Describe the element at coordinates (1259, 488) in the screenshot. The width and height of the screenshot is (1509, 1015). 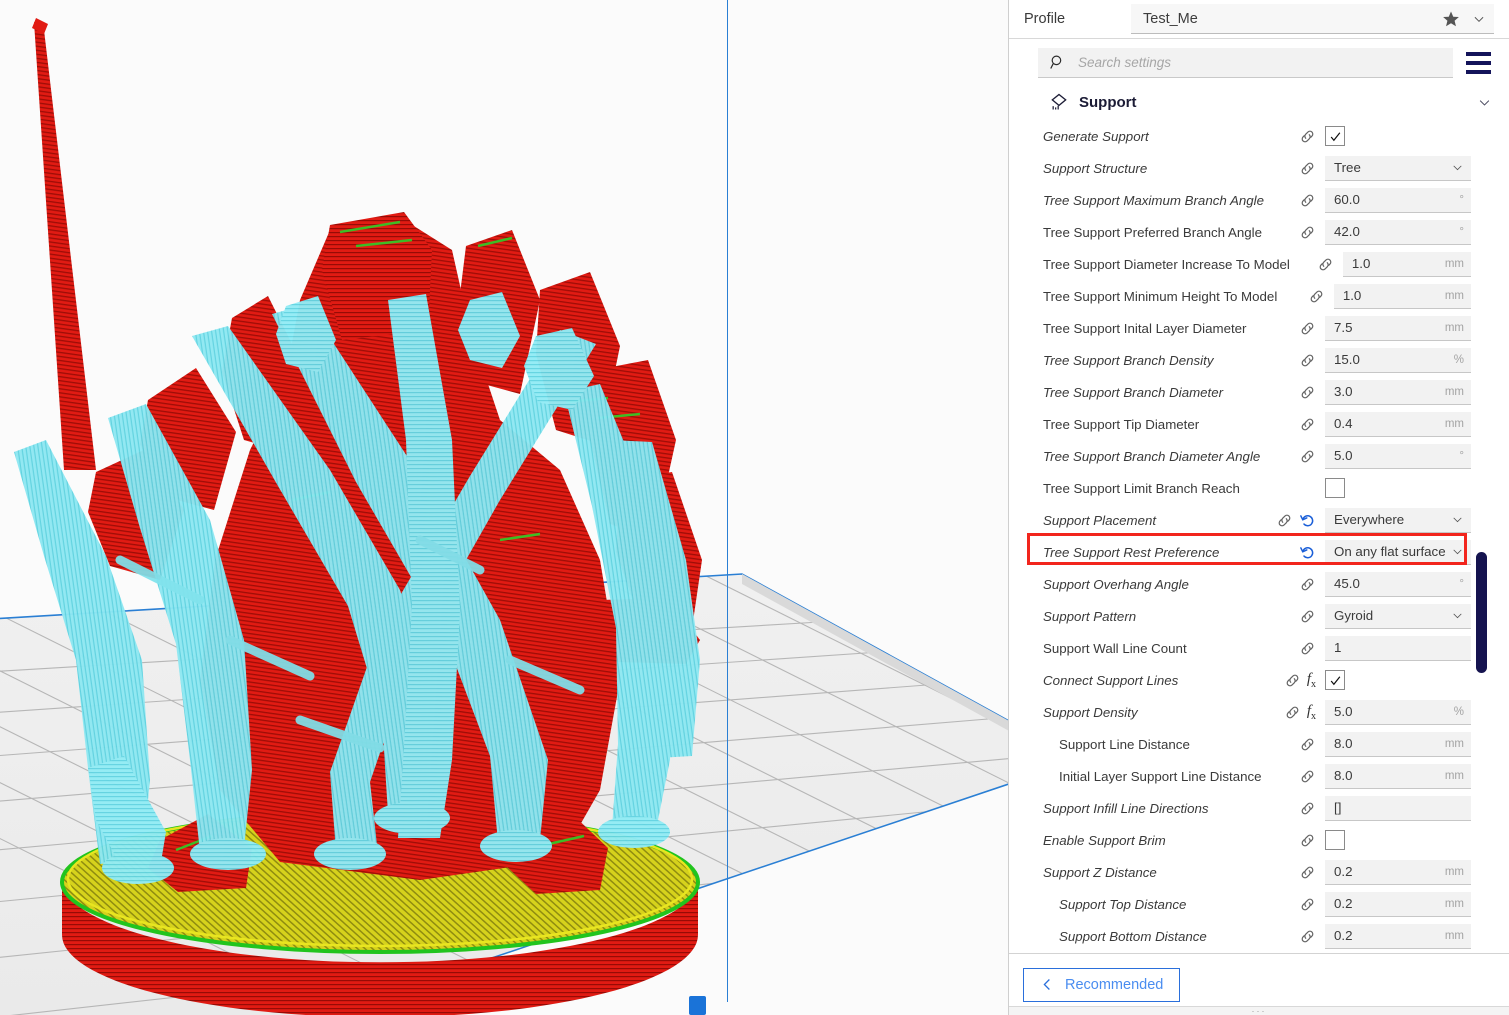
I see `setting-row: Tree Support Limit Branch Reach` at that location.